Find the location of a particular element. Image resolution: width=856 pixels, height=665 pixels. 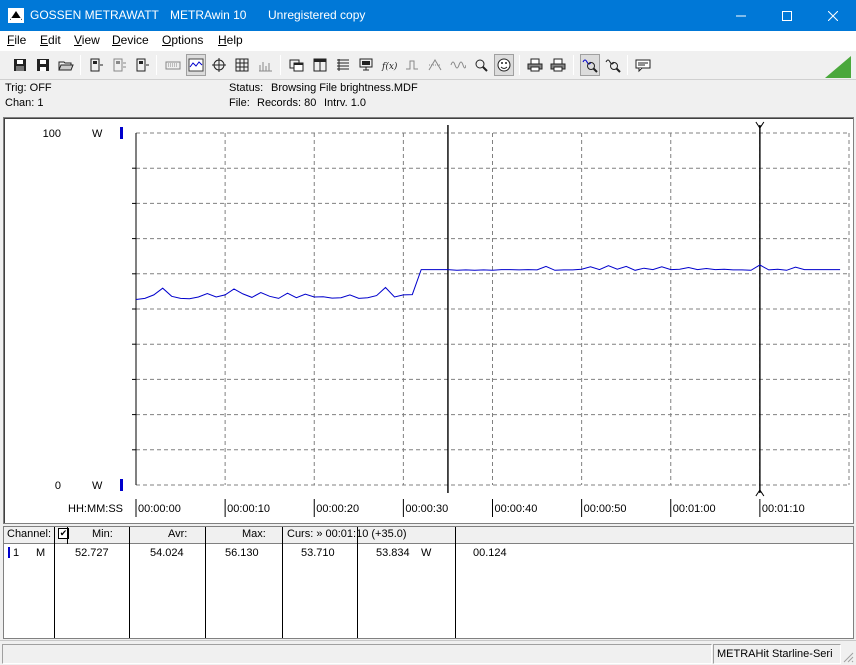

wave-icon is located at coordinates (458, 65).